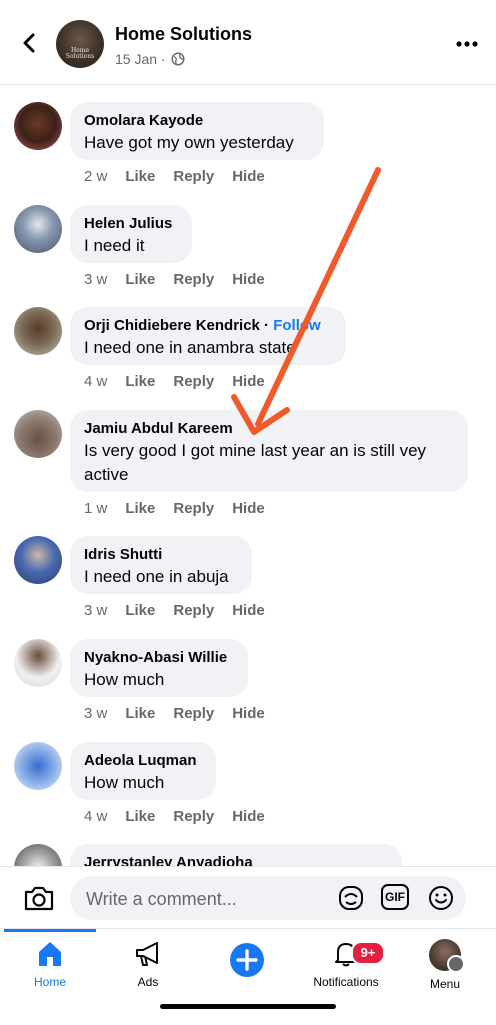 Image resolution: width=496 pixels, height=1025 pixels. Describe the element at coordinates (441, 898) in the screenshot. I see `emoji-icon` at that location.